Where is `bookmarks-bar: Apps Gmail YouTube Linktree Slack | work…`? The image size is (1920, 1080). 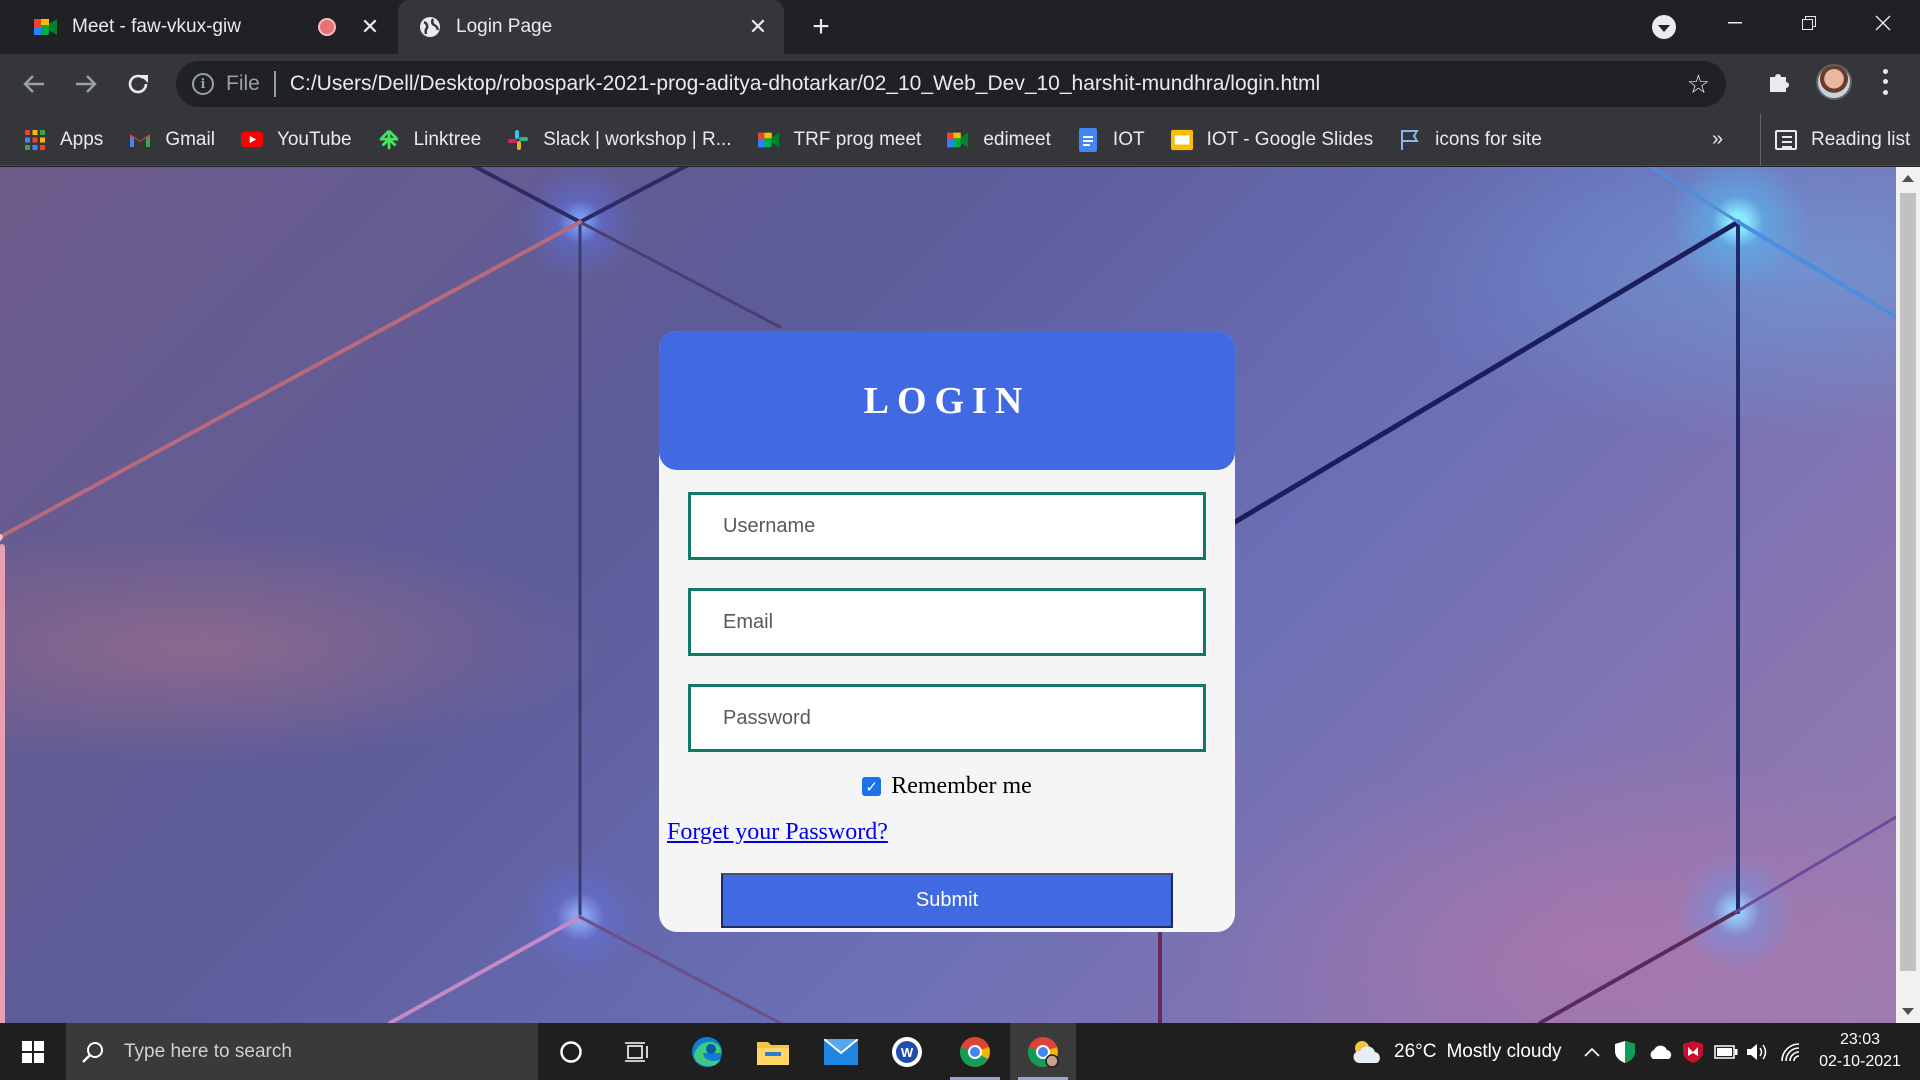
bookmarks-bar: Apps Gmail YouTube Linktree Slack | work… is located at coordinates (960, 140).